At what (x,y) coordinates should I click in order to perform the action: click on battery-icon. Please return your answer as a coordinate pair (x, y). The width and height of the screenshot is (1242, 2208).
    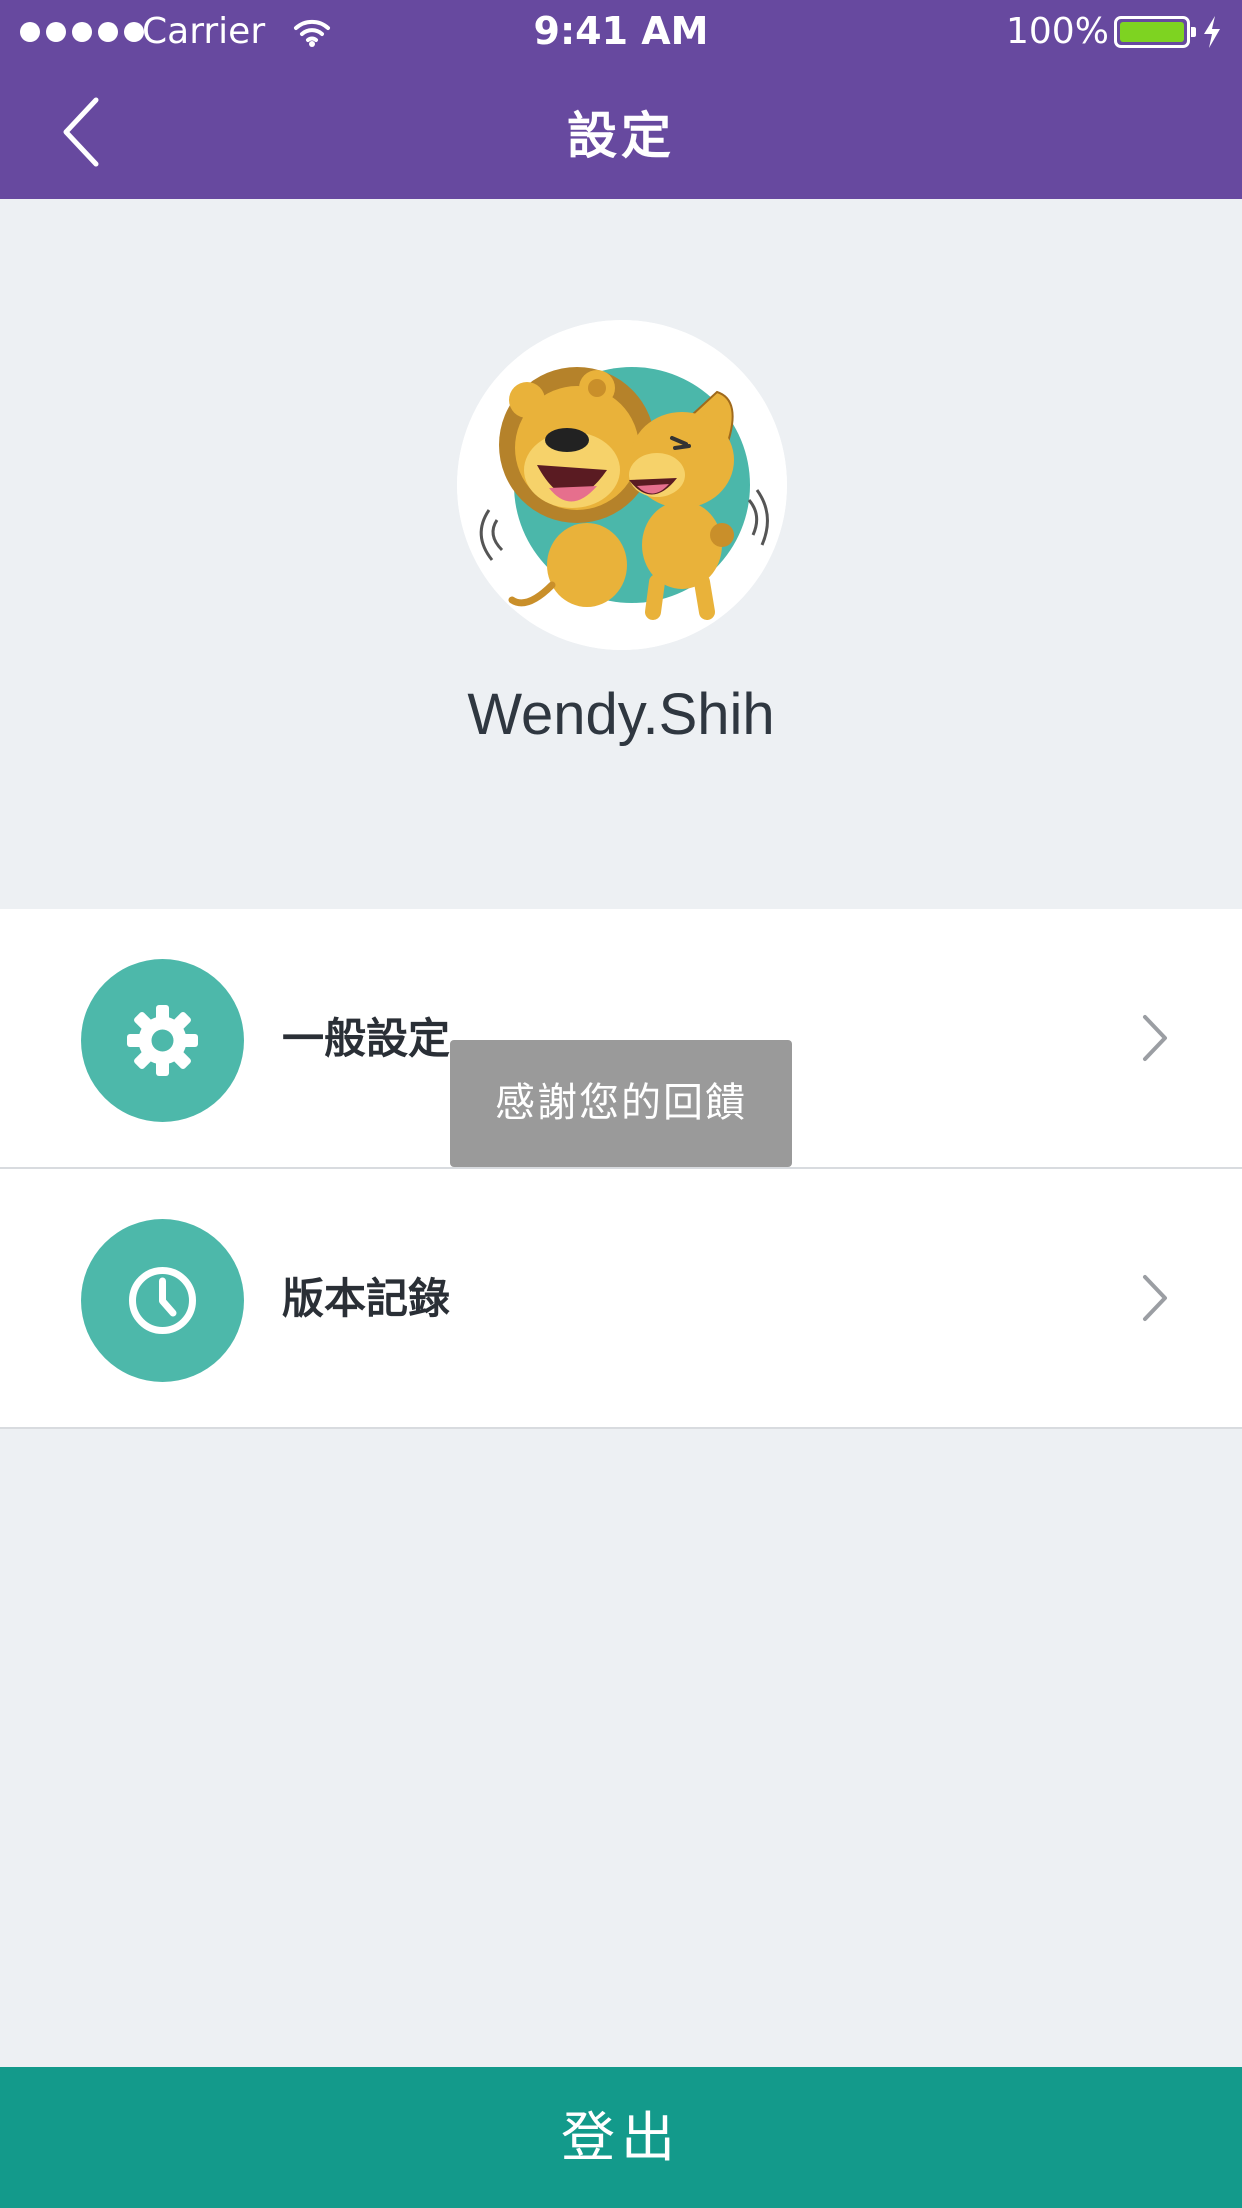
    Looking at the image, I should click on (1155, 32).